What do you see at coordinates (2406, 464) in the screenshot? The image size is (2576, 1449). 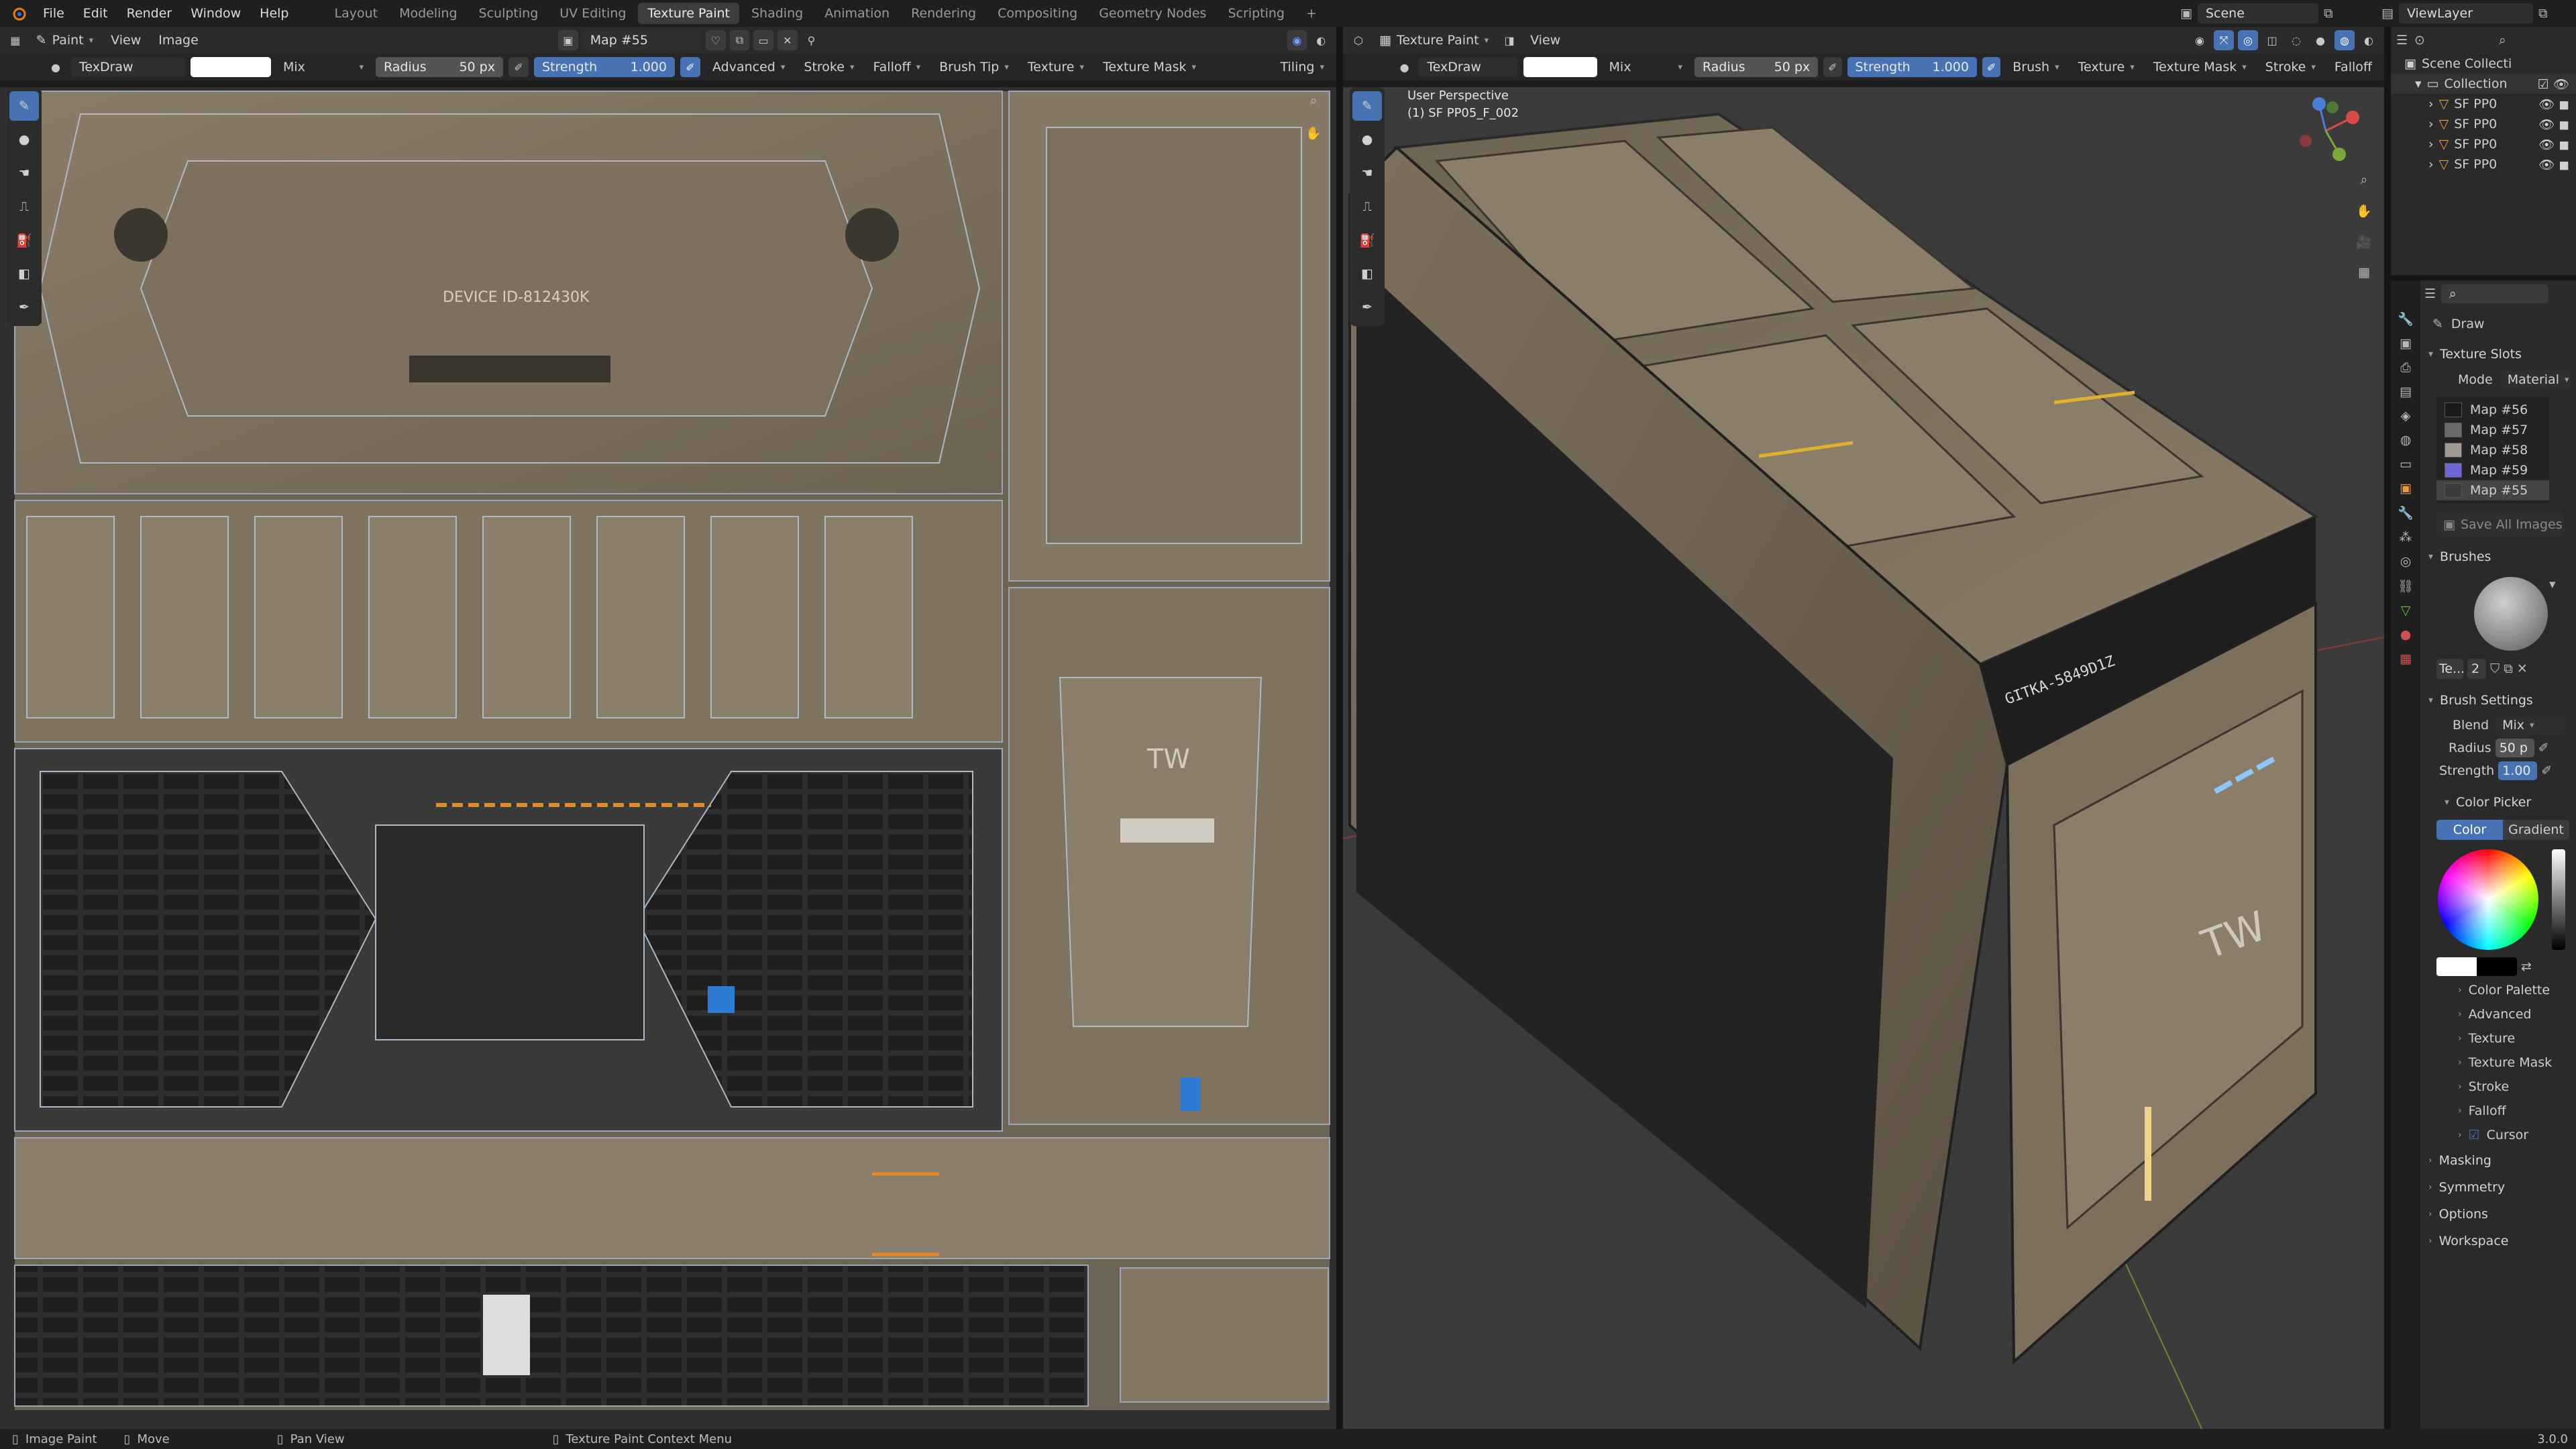 I see `collection-tab-icon: ▭` at bounding box center [2406, 464].